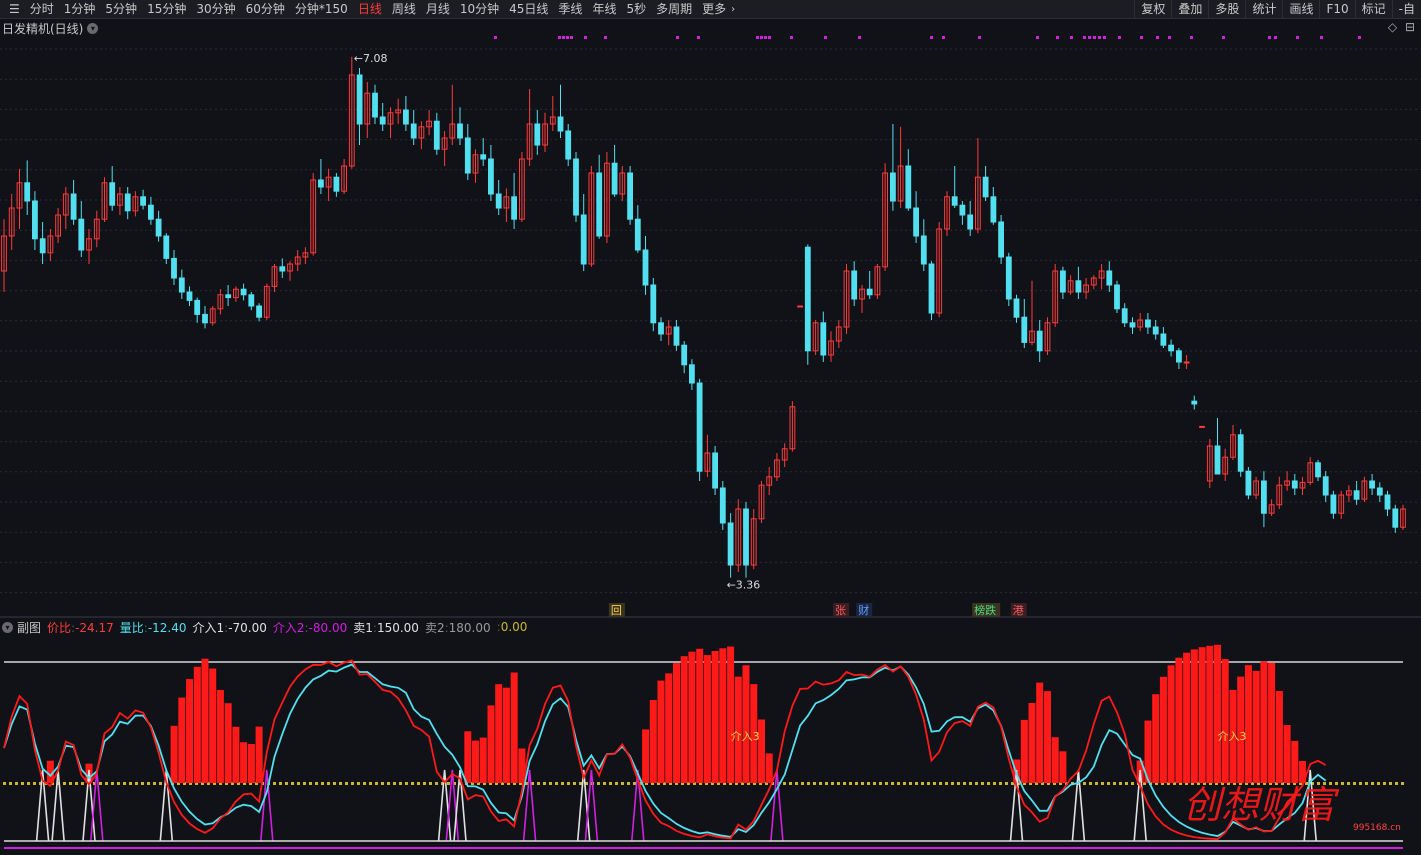 This screenshot has width=1421, height=855. Describe the element at coordinates (386, 627) in the screenshot. I see `legend-item-4: 卖1:150.00` at that location.